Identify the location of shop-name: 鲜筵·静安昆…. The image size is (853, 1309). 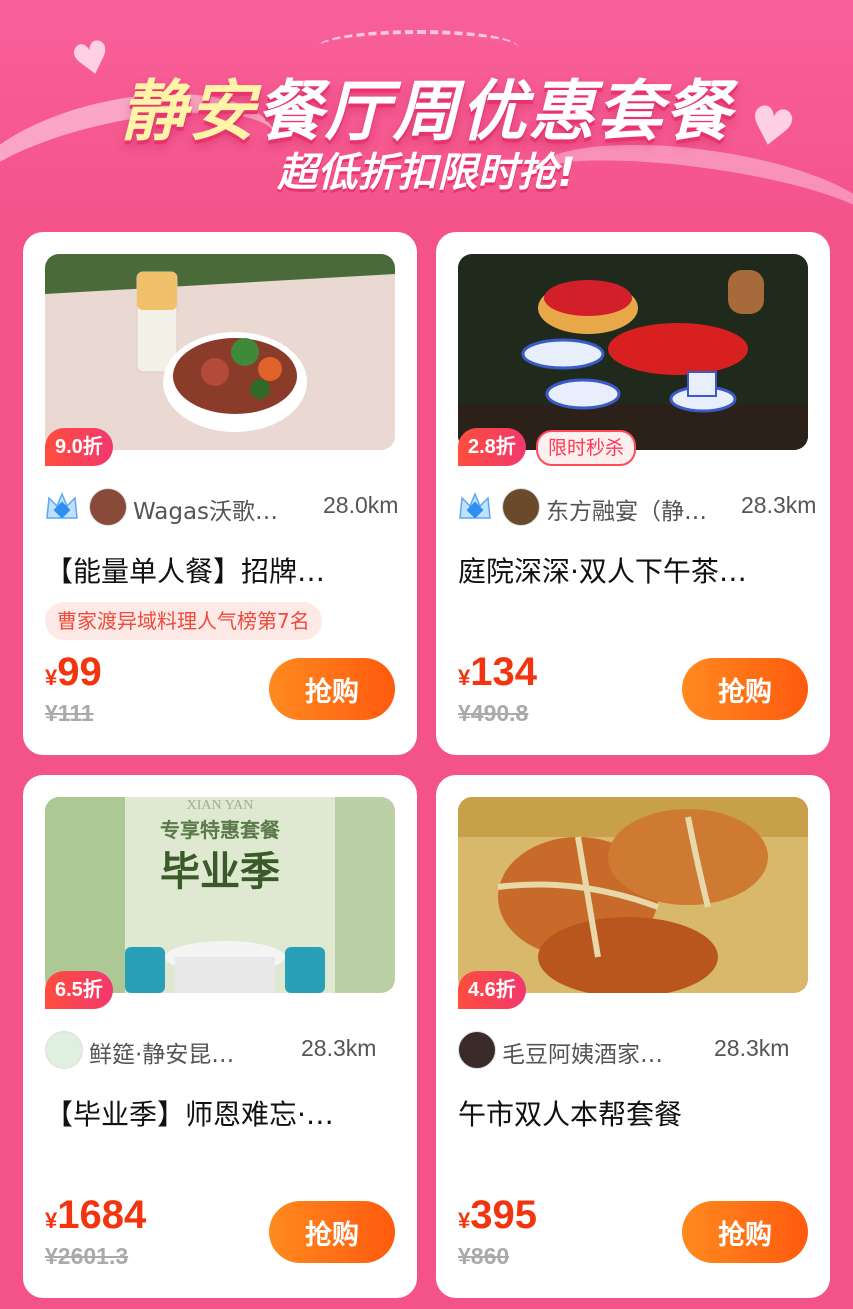
(162, 1055).